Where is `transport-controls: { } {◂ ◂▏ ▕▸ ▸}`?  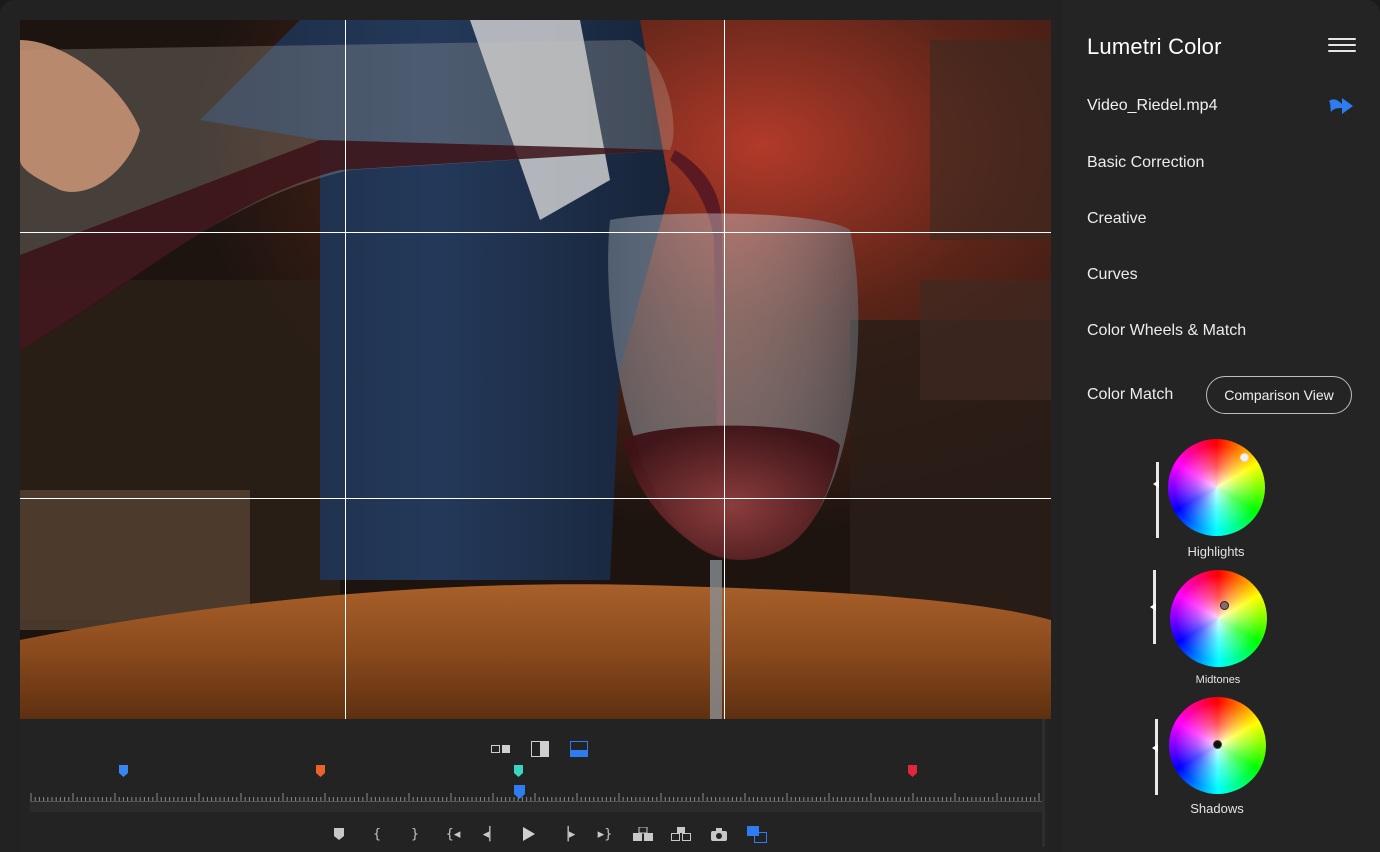
transport-controls: { } {◂ ◂▏ ▕▸ ▸} is located at coordinates (548, 834).